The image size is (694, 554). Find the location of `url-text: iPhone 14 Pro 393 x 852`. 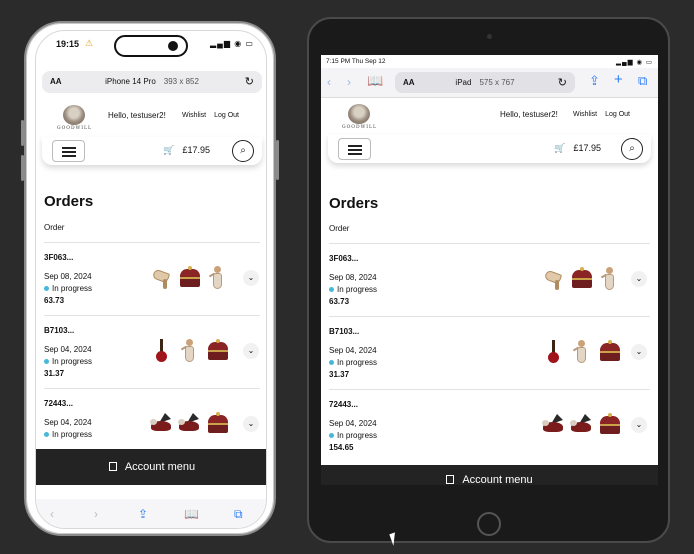

url-text: iPhone 14 Pro 393 x 852 is located at coordinates (152, 81).